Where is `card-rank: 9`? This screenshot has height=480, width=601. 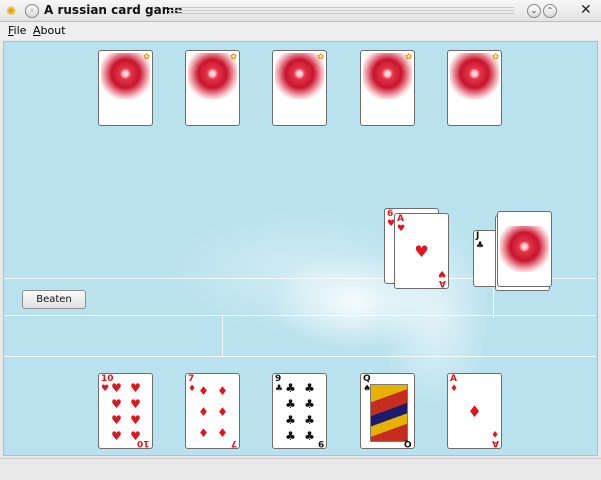 card-rank: 9 is located at coordinates (320, 443).